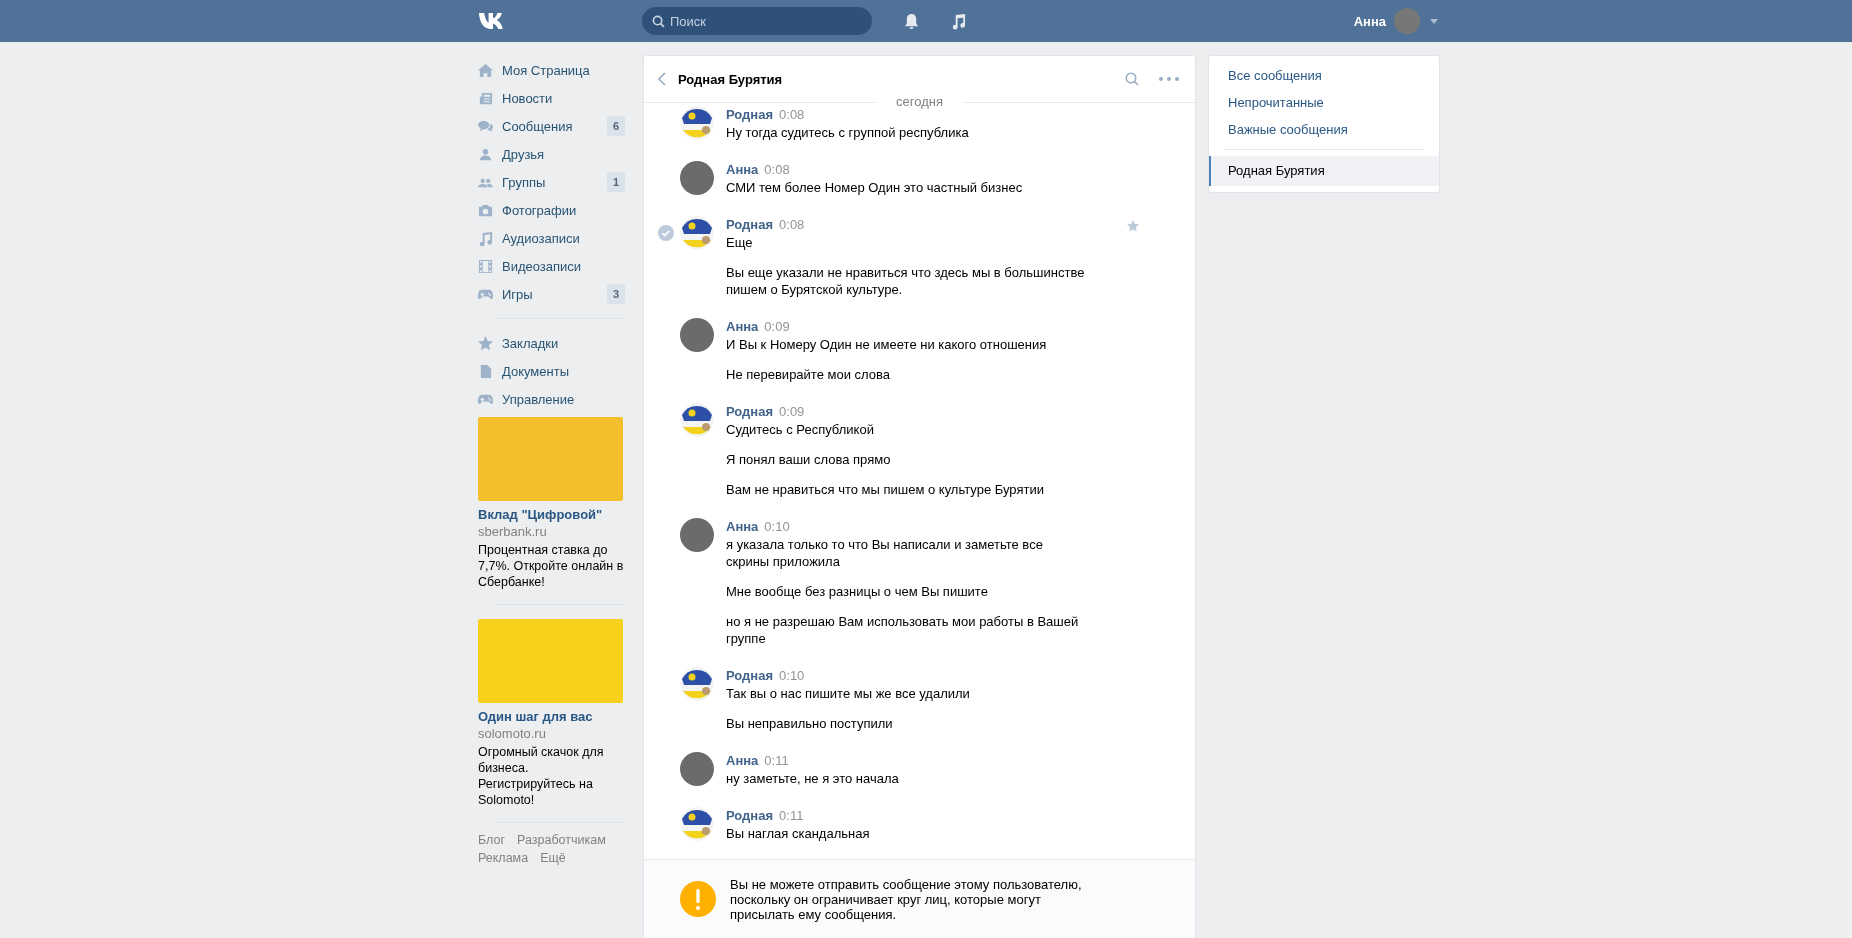 This screenshot has width=1852, height=938. What do you see at coordinates (513, 531) in the screenshot?
I see `ad-domain: sberbank.ru` at bounding box center [513, 531].